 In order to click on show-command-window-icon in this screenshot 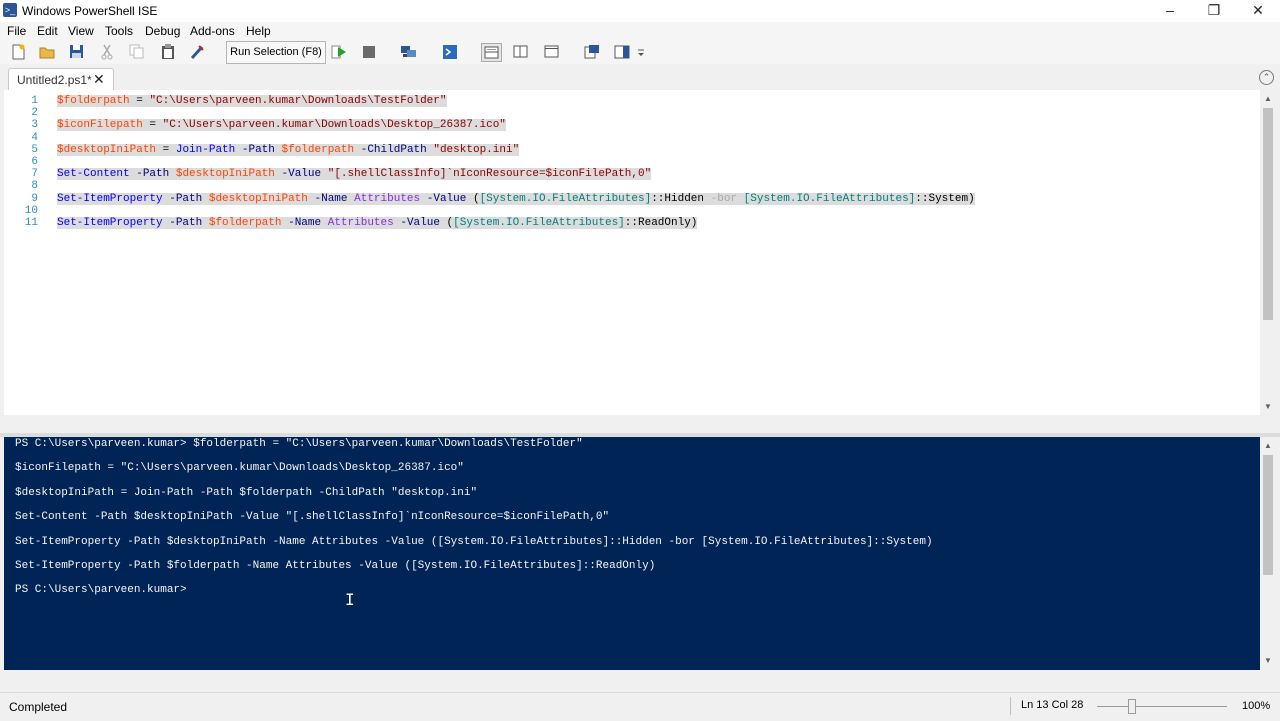, I will do `click(591, 51)`.